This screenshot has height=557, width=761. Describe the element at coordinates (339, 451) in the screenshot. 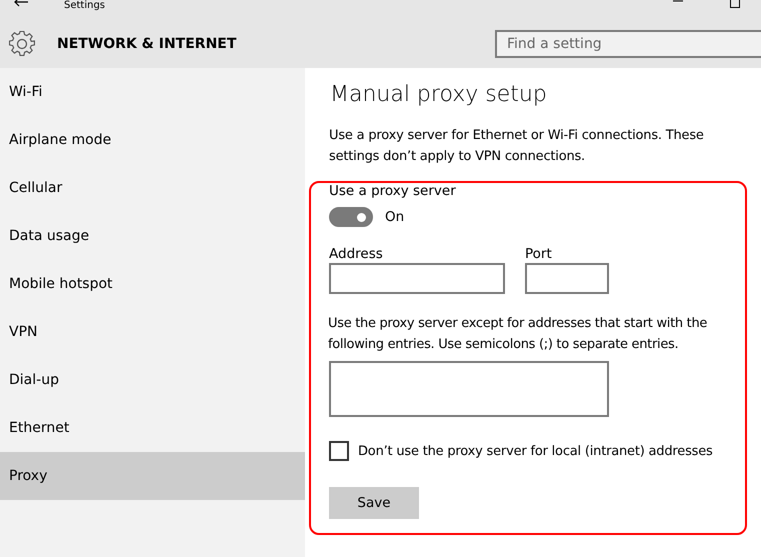

I see `checkbox` at that location.